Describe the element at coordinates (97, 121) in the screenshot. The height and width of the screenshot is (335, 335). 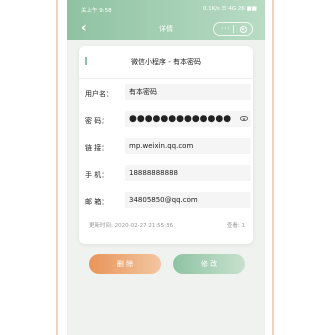
I see `field-label: 密 码：` at that location.